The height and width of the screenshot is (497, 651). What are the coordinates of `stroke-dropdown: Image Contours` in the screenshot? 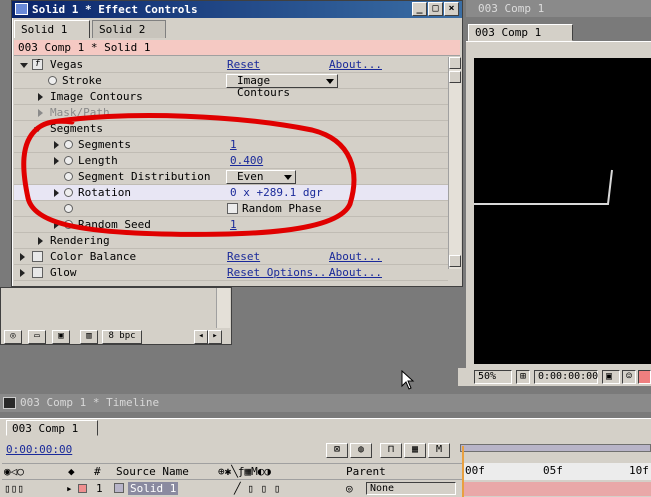 It's located at (282, 86).